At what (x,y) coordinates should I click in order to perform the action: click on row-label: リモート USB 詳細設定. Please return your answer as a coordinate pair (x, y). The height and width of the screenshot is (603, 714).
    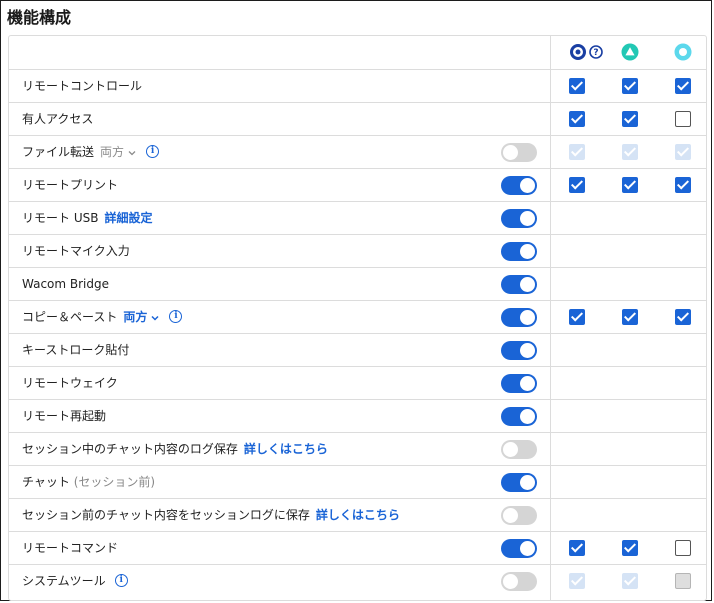
    Looking at the image, I should click on (87, 218).